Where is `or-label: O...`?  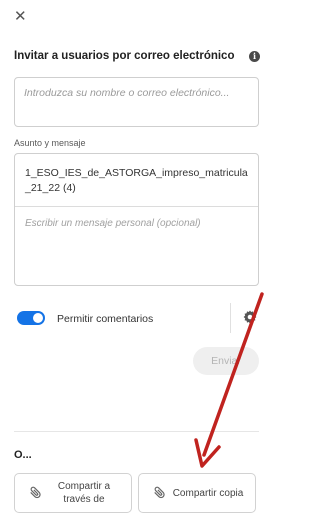
or-label: O... is located at coordinates (23, 455).